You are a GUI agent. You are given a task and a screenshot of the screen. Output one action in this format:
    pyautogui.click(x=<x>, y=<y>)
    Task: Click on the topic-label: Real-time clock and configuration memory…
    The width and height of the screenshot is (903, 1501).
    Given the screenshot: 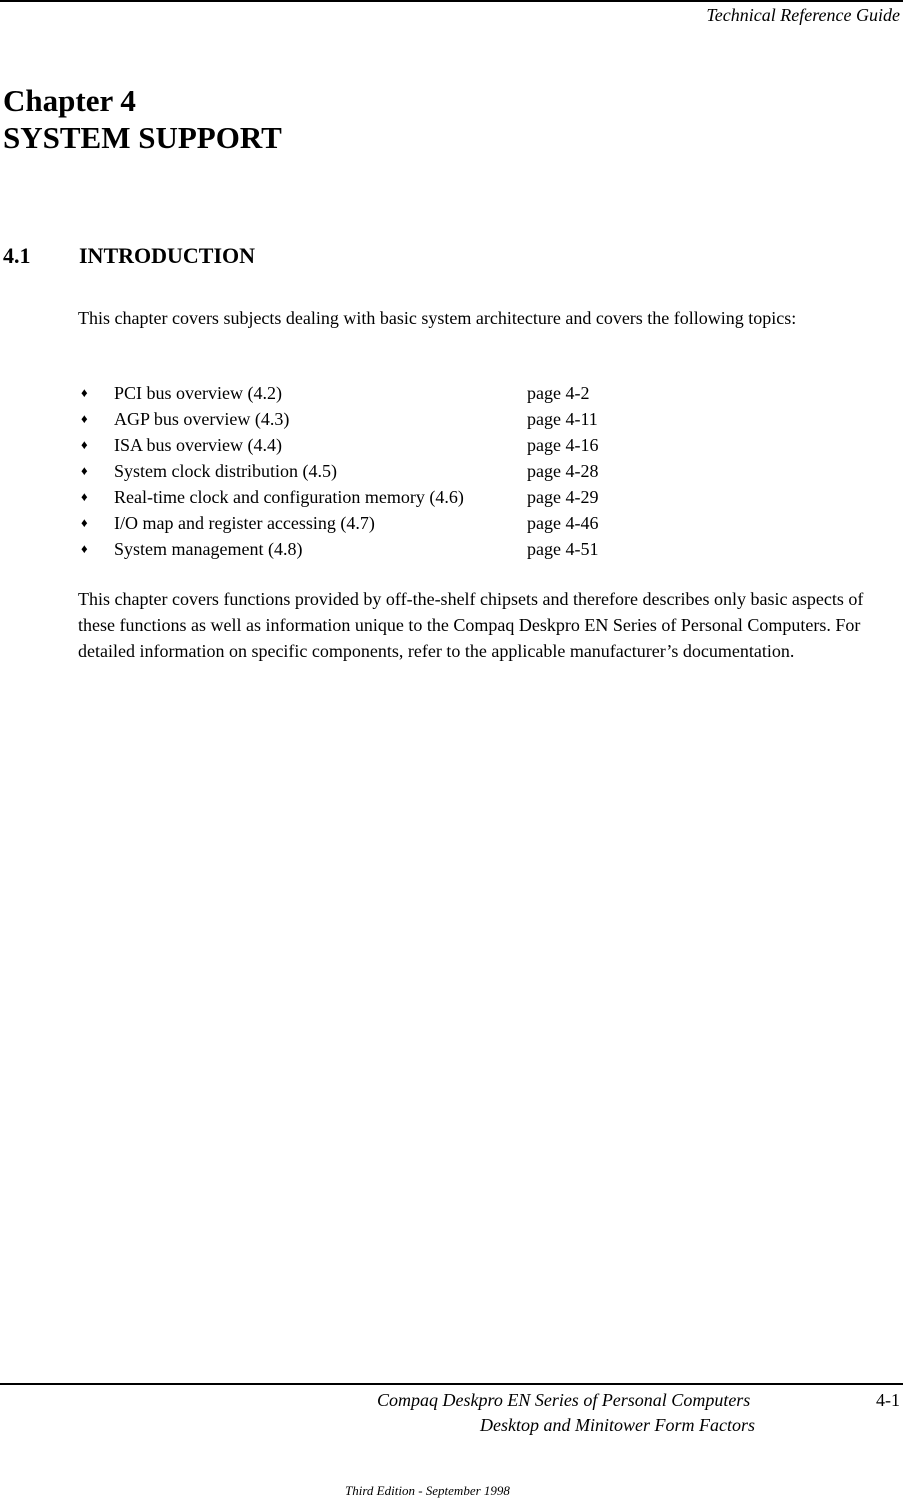 What is the action you would take?
    pyautogui.click(x=289, y=497)
    